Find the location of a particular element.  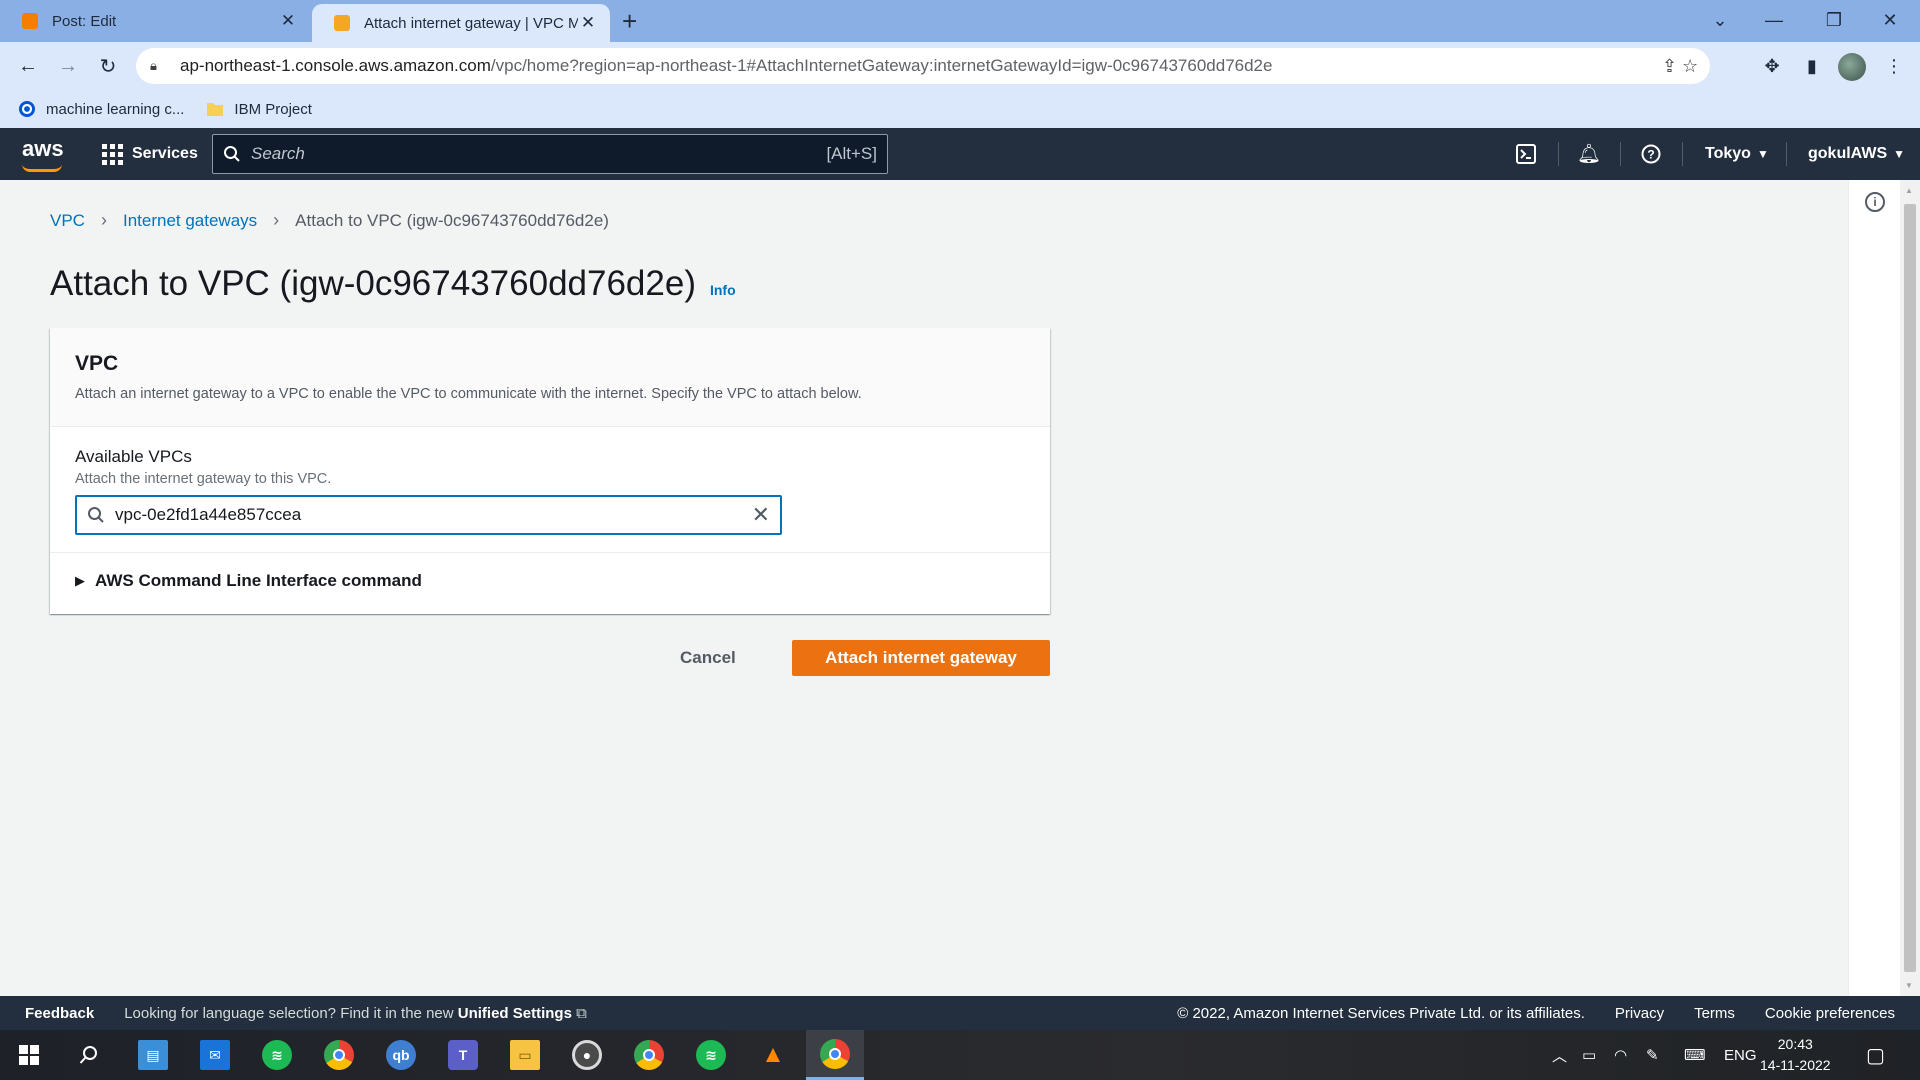

attach-internet-gateway-button: Attach internet gateway is located at coordinates (921, 658).